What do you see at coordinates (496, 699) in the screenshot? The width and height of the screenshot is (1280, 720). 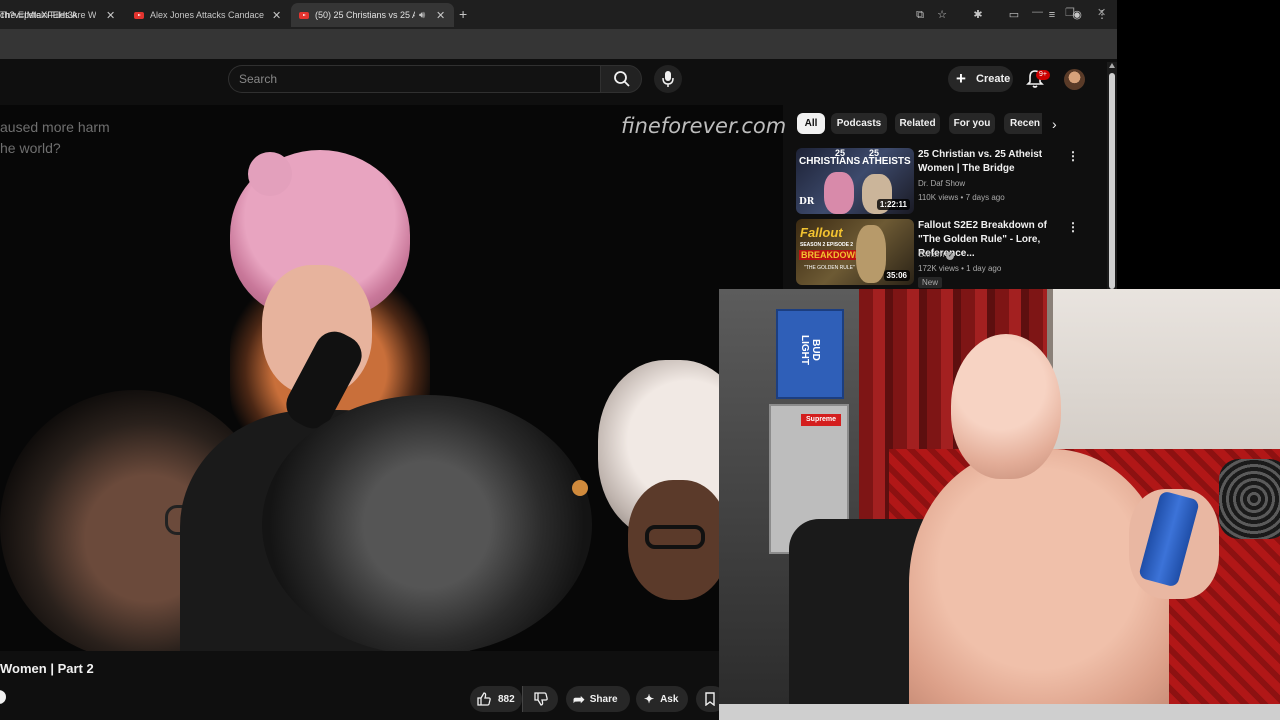 I see `like-button: 882` at bounding box center [496, 699].